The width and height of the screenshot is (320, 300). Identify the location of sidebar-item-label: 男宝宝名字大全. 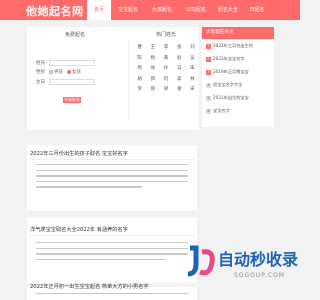
(228, 84).